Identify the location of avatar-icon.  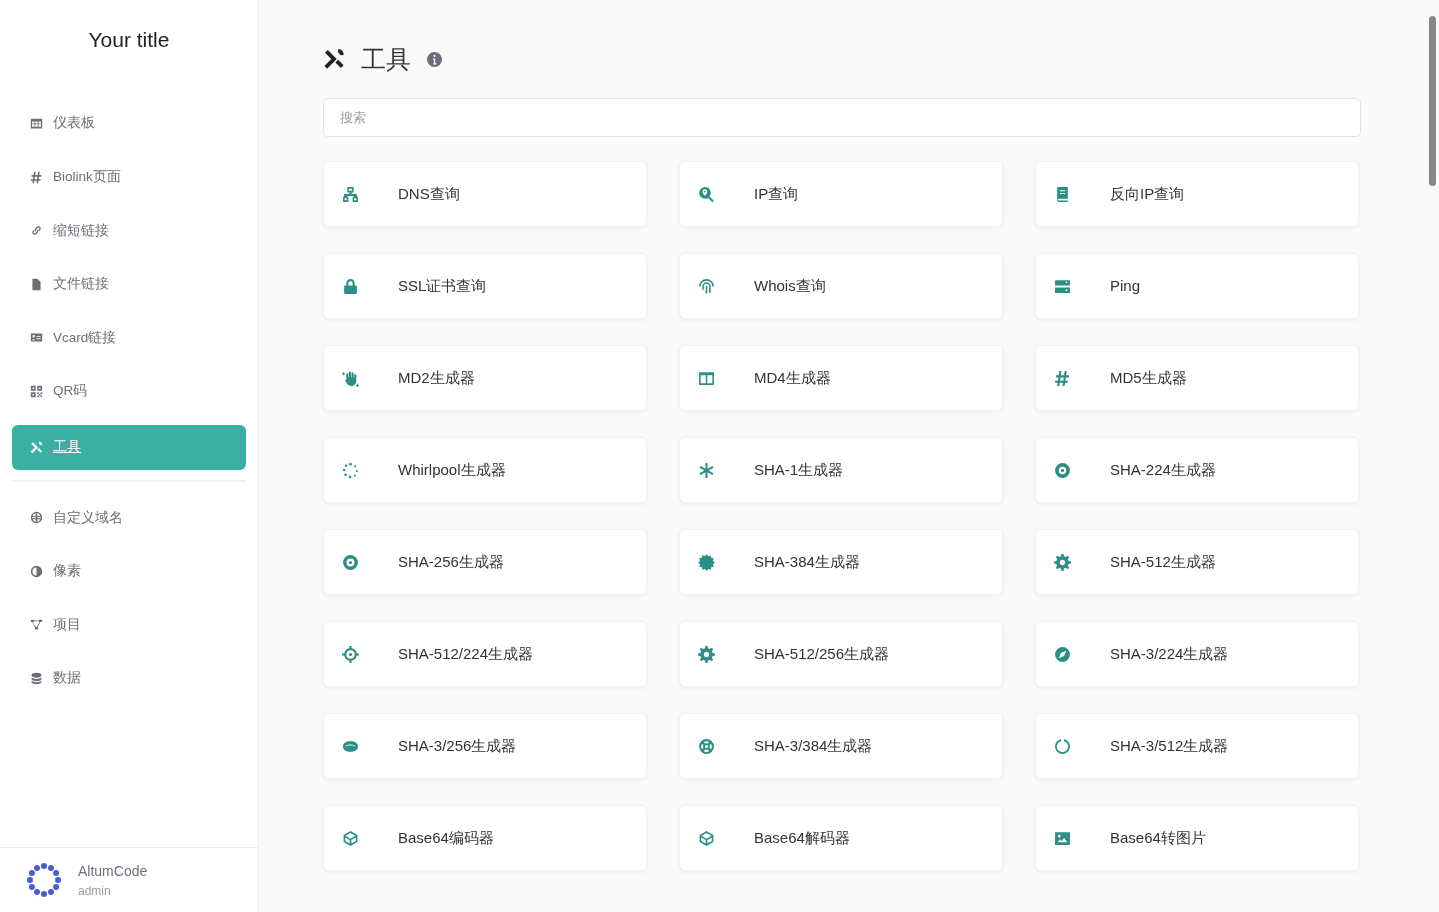
(44, 880).